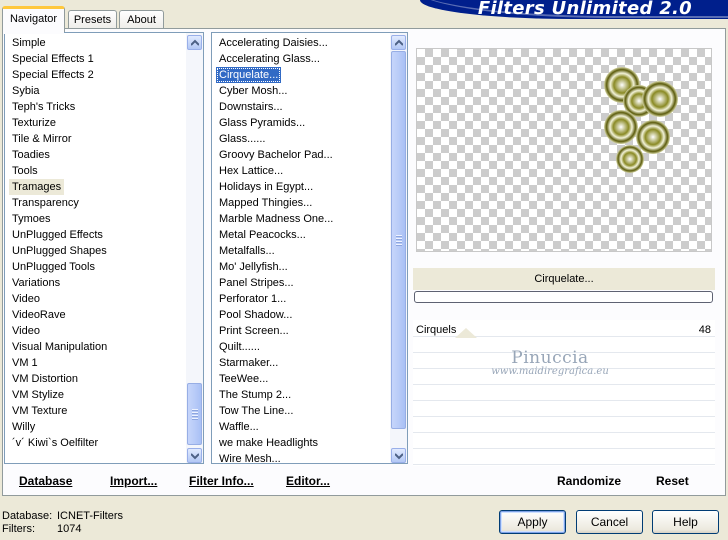 Image resolution: width=728 pixels, height=540 pixels. I want to click on app-title: Filters Unlimited 2.0, so click(584, 9).